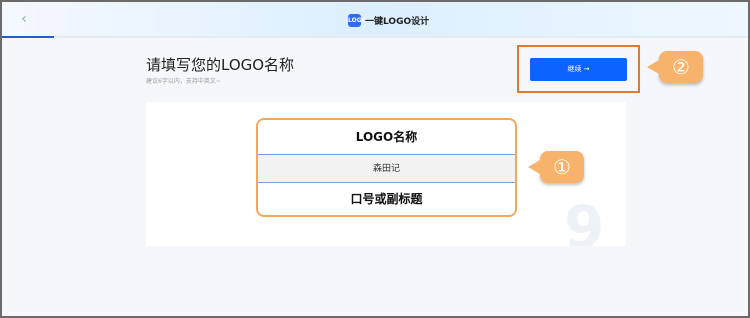 The image size is (750, 318). I want to click on brand: LOGO 一键LOGO设计, so click(388, 20).